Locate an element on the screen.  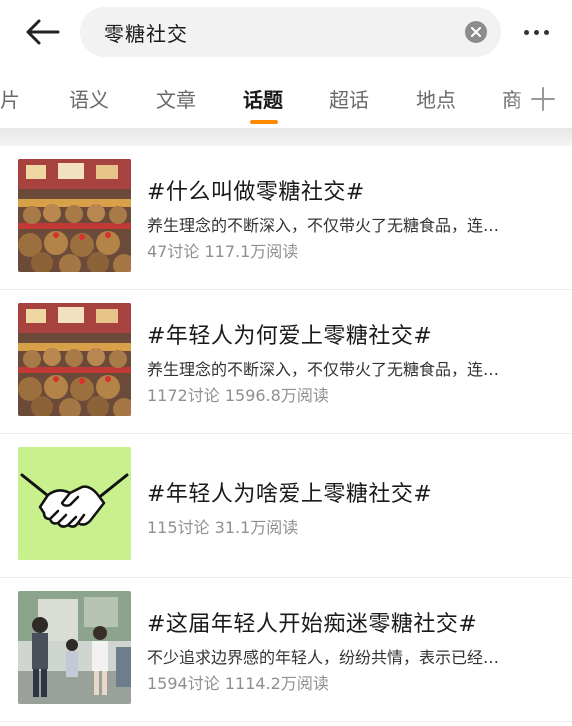
topic-title: #什么叫做零糖社交# is located at coordinates (256, 192).